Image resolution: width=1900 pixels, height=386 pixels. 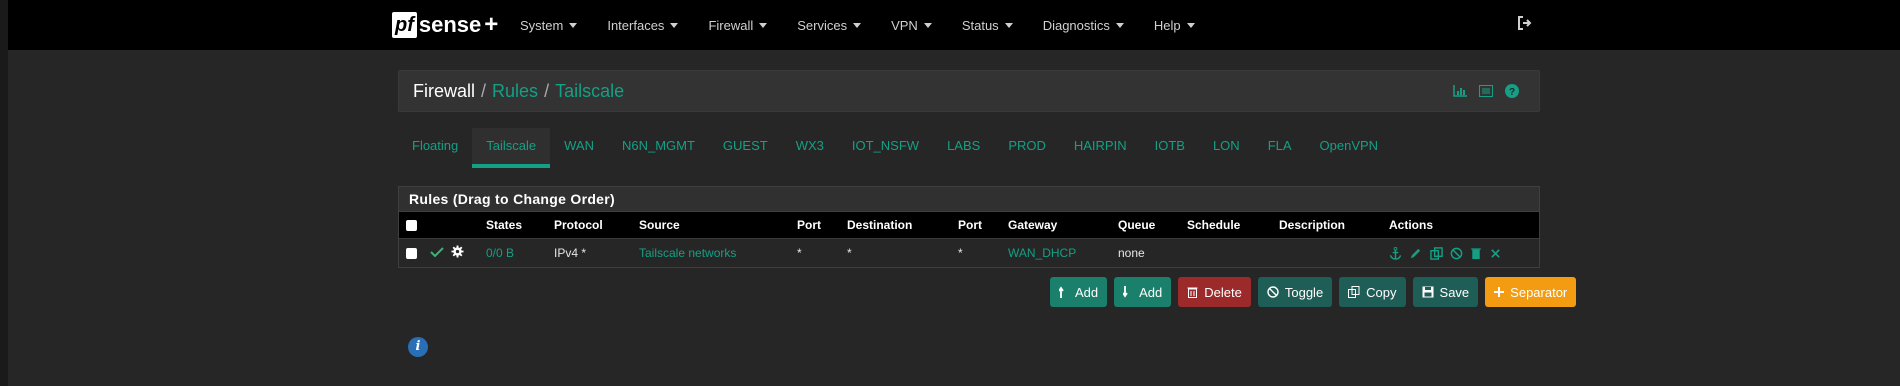 I want to click on menu-diagnostics: Diagnostics, so click(x=1083, y=25).